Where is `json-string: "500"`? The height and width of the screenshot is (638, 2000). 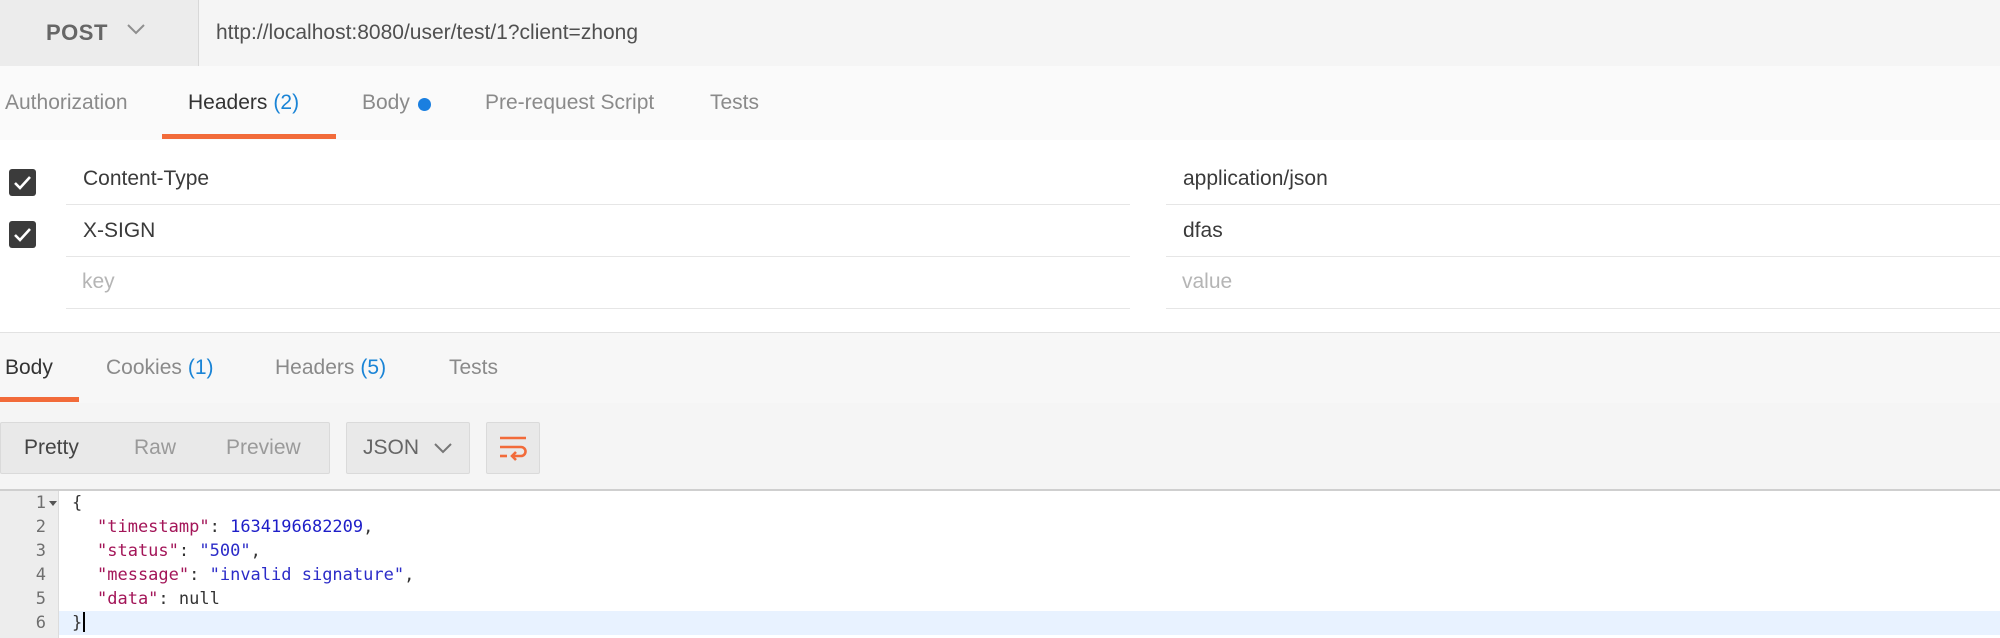
json-string: "500" is located at coordinates (225, 551).